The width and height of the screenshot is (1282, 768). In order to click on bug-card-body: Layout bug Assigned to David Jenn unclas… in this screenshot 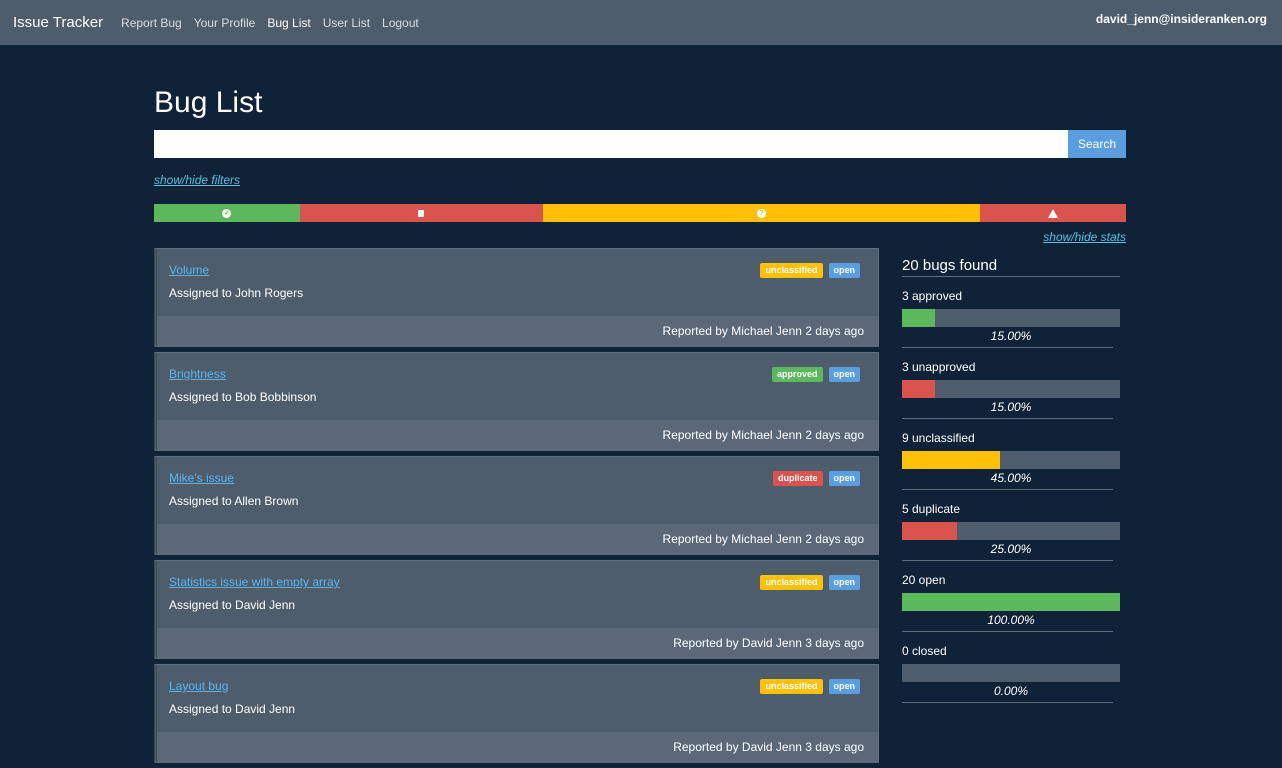, I will do `click(517, 698)`.